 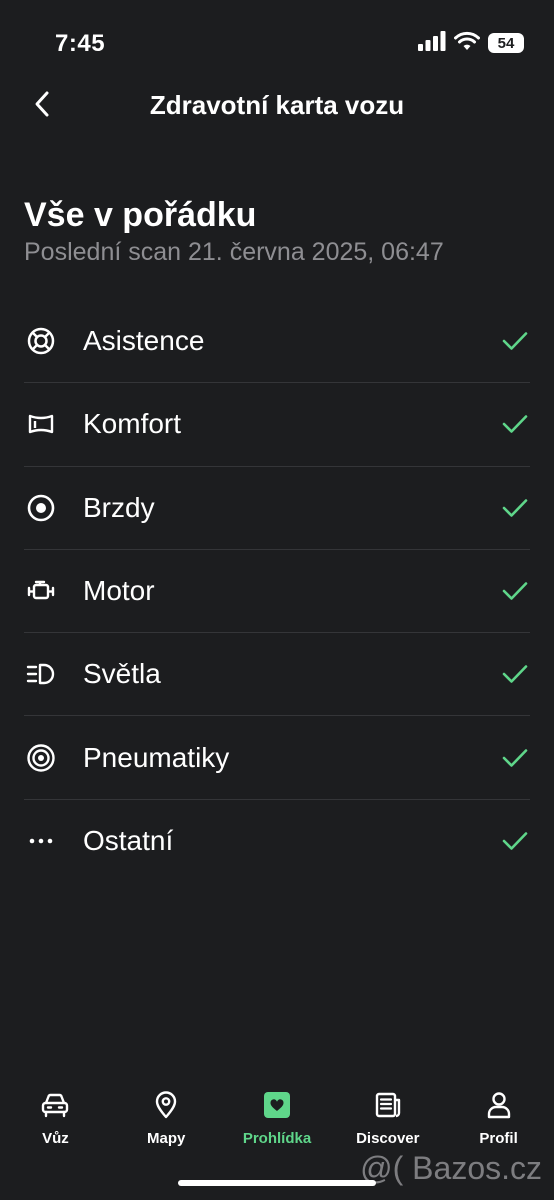 What do you see at coordinates (166, 1105) in the screenshot?
I see `map-pin-icon` at bounding box center [166, 1105].